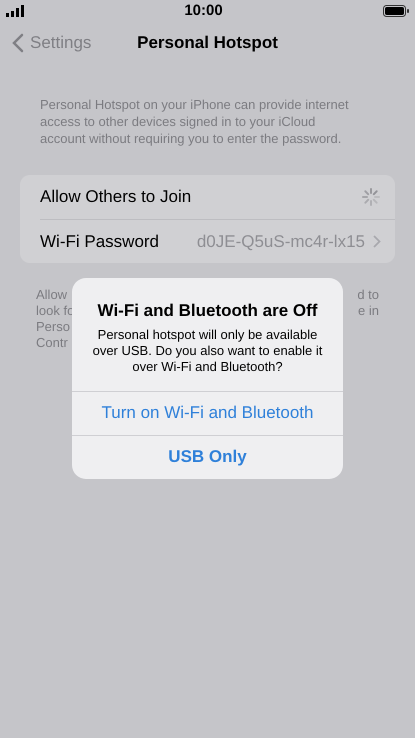  What do you see at coordinates (52, 343) in the screenshot?
I see `footer-text: Contr` at bounding box center [52, 343].